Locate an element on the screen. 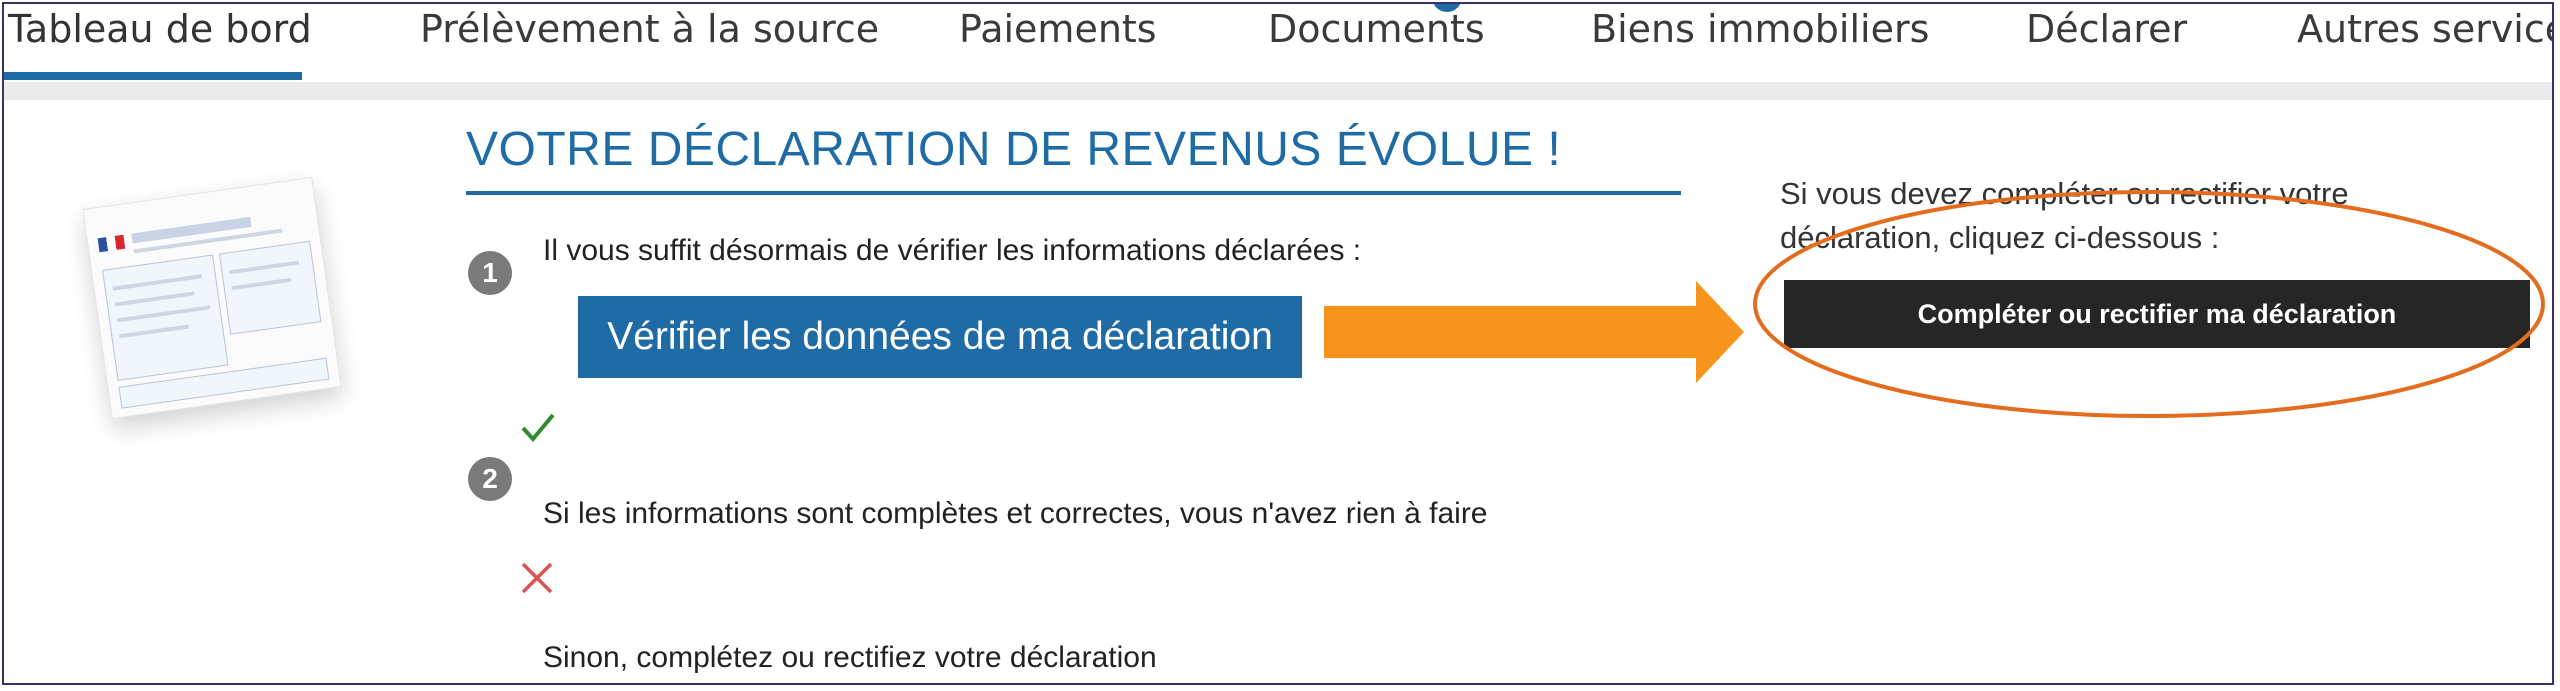 The height and width of the screenshot is (691, 2560). highlight-ellipse is located at coordinates (2149, 304).